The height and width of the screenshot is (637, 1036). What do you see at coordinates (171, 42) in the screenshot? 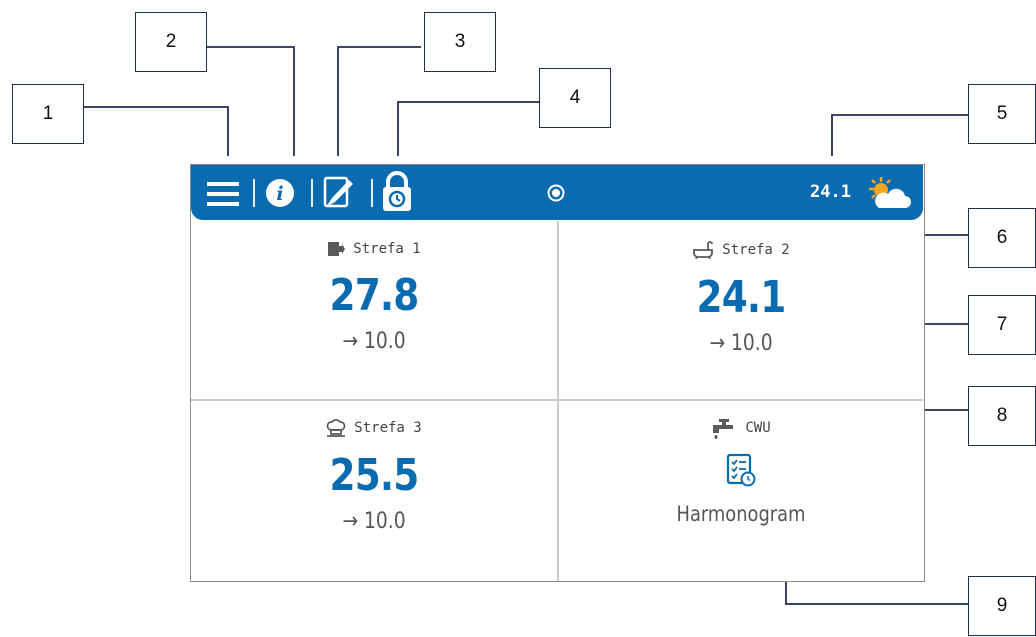
I see `callout-2: 2` at bounding box center [171, 42].